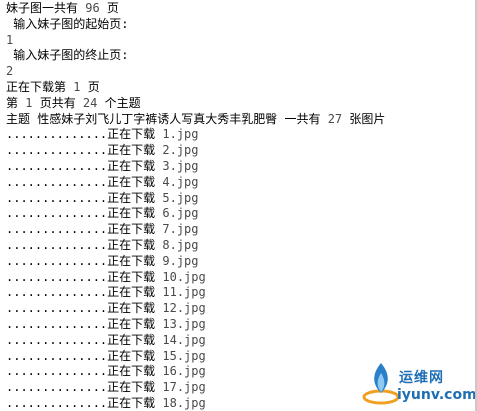 The width and height of the screenshot is (477, 411). Describe the element at coordinates (184, 371) in the screenshot. I see `console-value: 16.jpg` at that location.